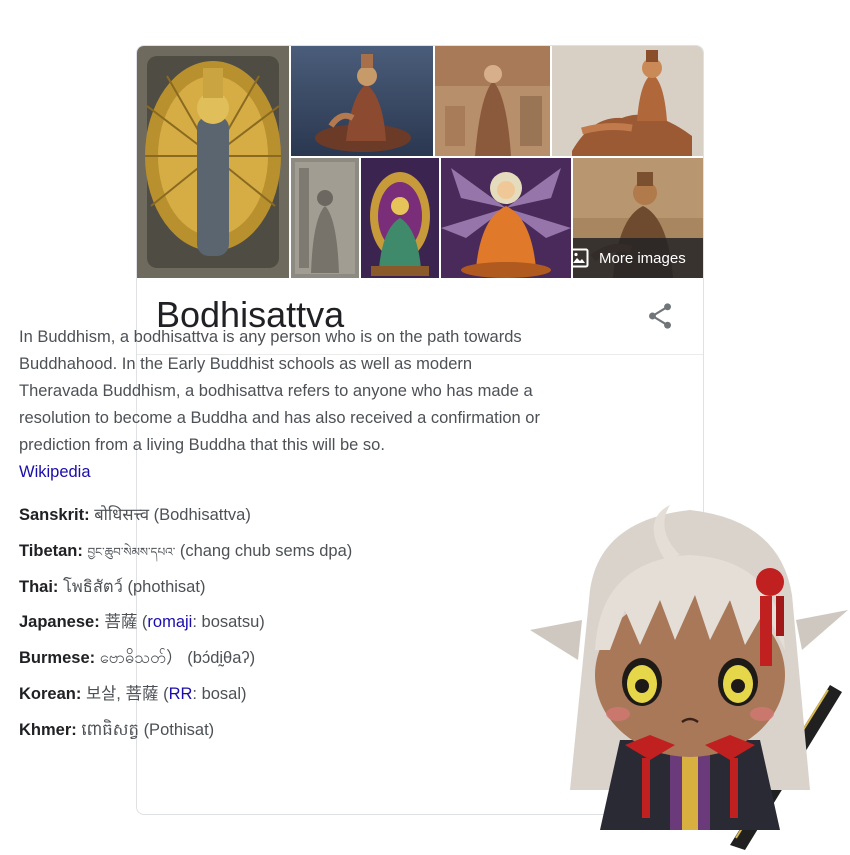 This screenshot has width=850, height=855. Describe the element at coordinates (266, 550) in the screenshot. I see `fact-romanized: (chang chub sems dpa)` at that location.